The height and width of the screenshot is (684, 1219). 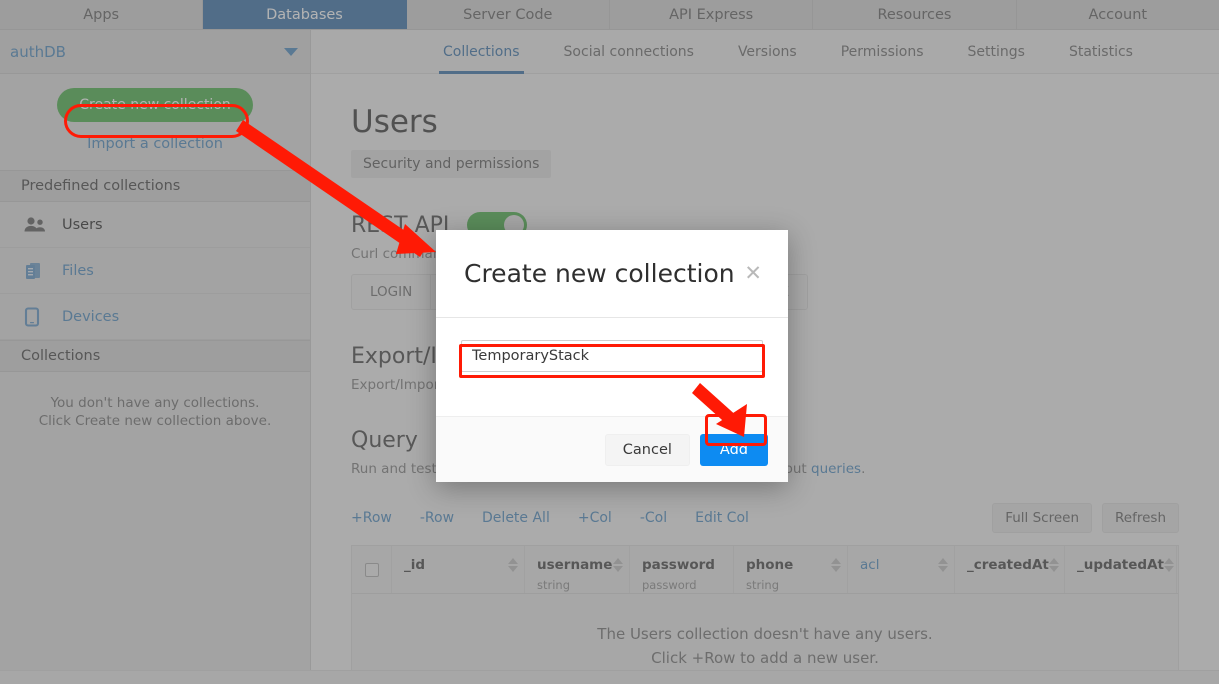 I want to click on modal-header: Create new collection ✕, so click(x=612, y=274).